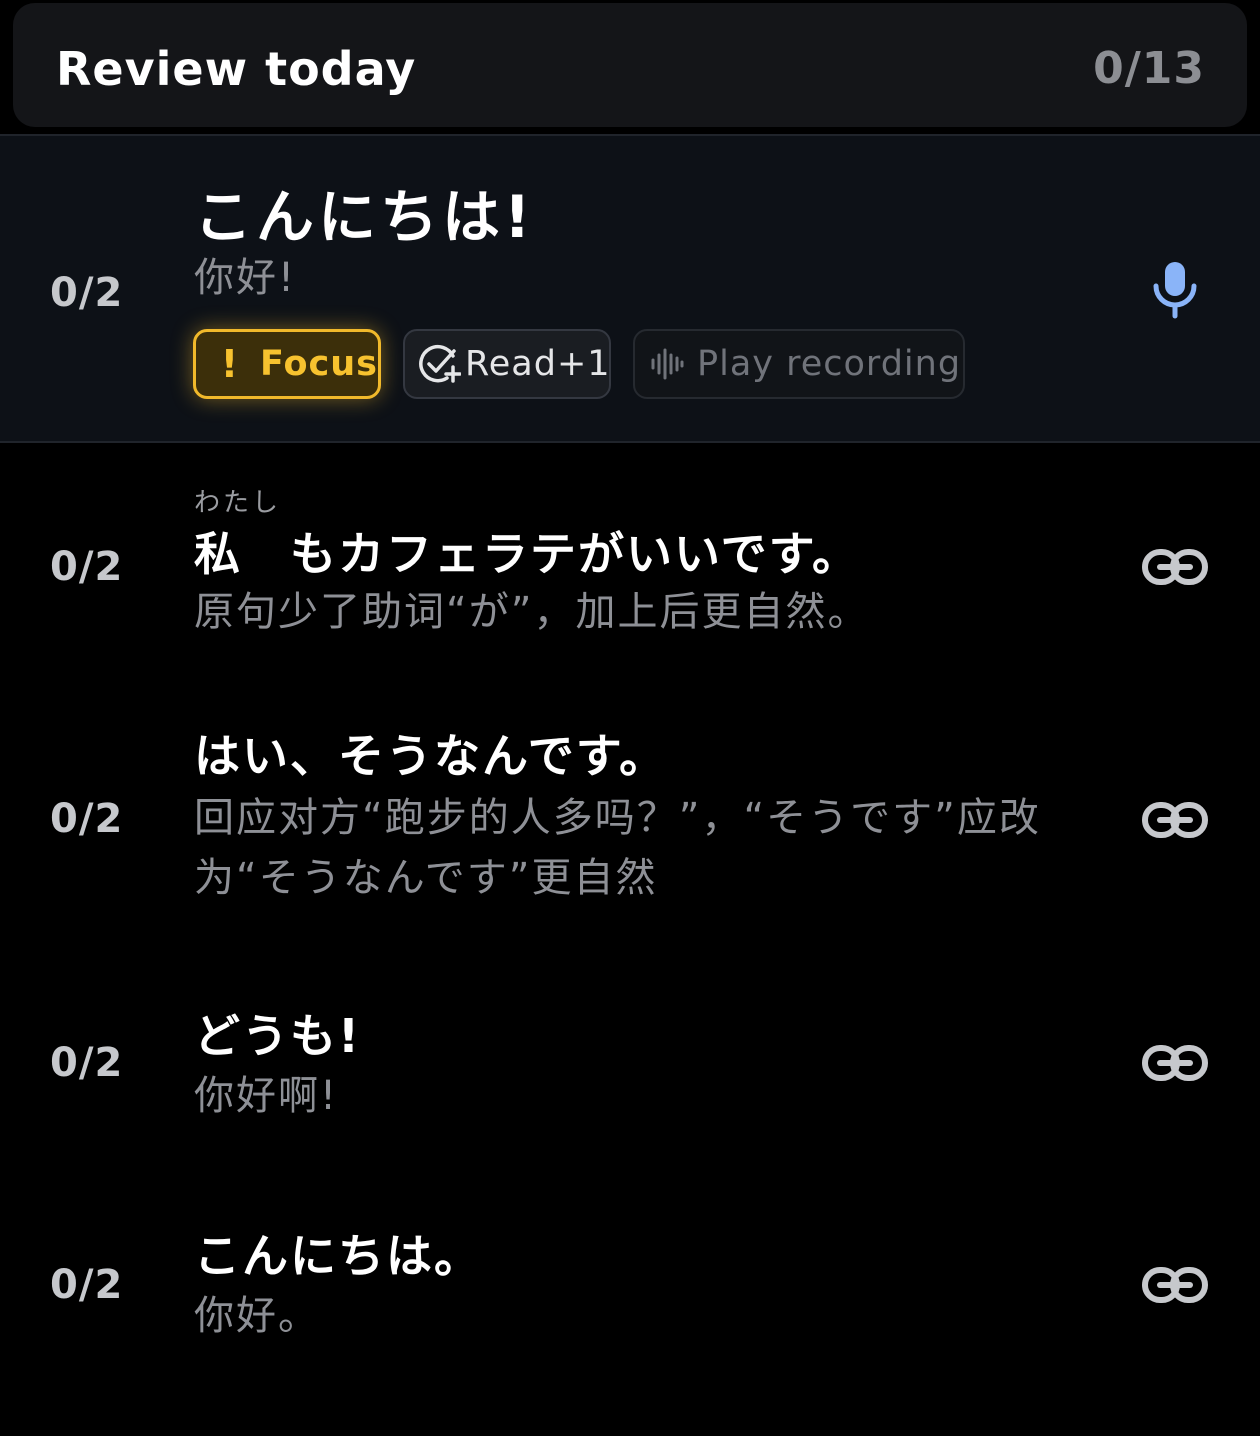  What do you see at coordinates (277, 1036) in the screenshot?
I see `item-japanese-text: どうも!` at bounding box center [277, 1036].